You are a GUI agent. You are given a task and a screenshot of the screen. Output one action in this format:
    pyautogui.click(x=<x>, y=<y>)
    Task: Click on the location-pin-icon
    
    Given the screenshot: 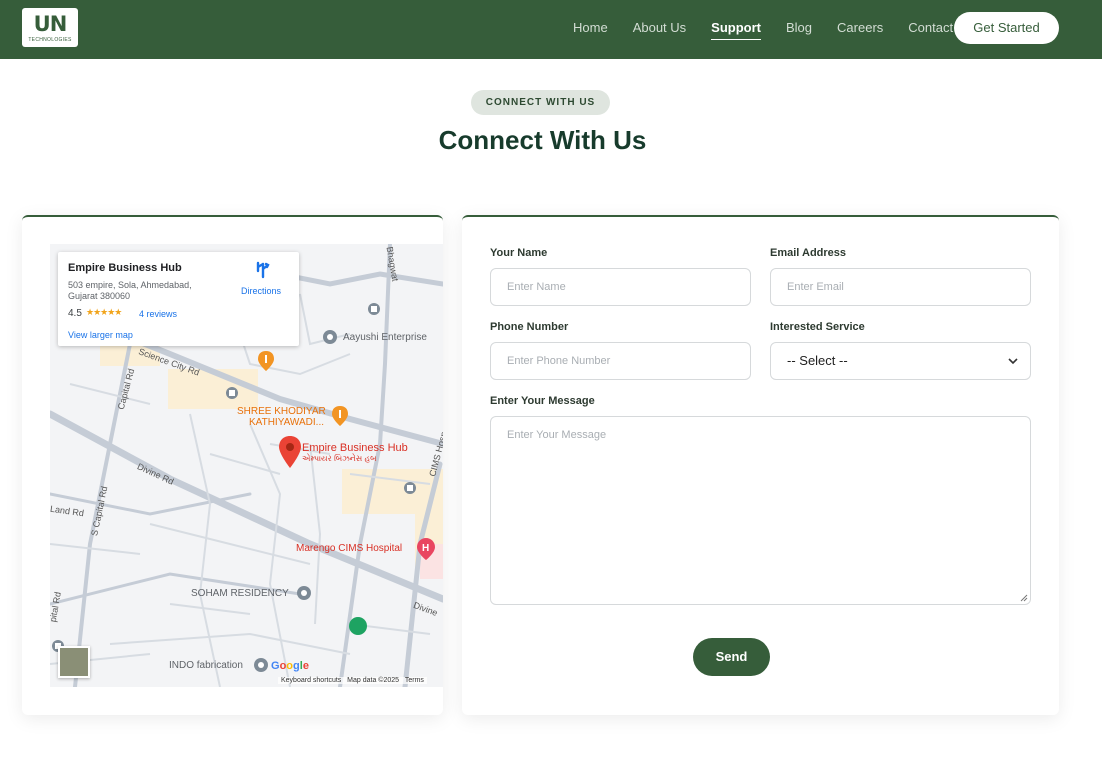 What is the action you would take?
    pyautogui.click(x=290, y=452)
    